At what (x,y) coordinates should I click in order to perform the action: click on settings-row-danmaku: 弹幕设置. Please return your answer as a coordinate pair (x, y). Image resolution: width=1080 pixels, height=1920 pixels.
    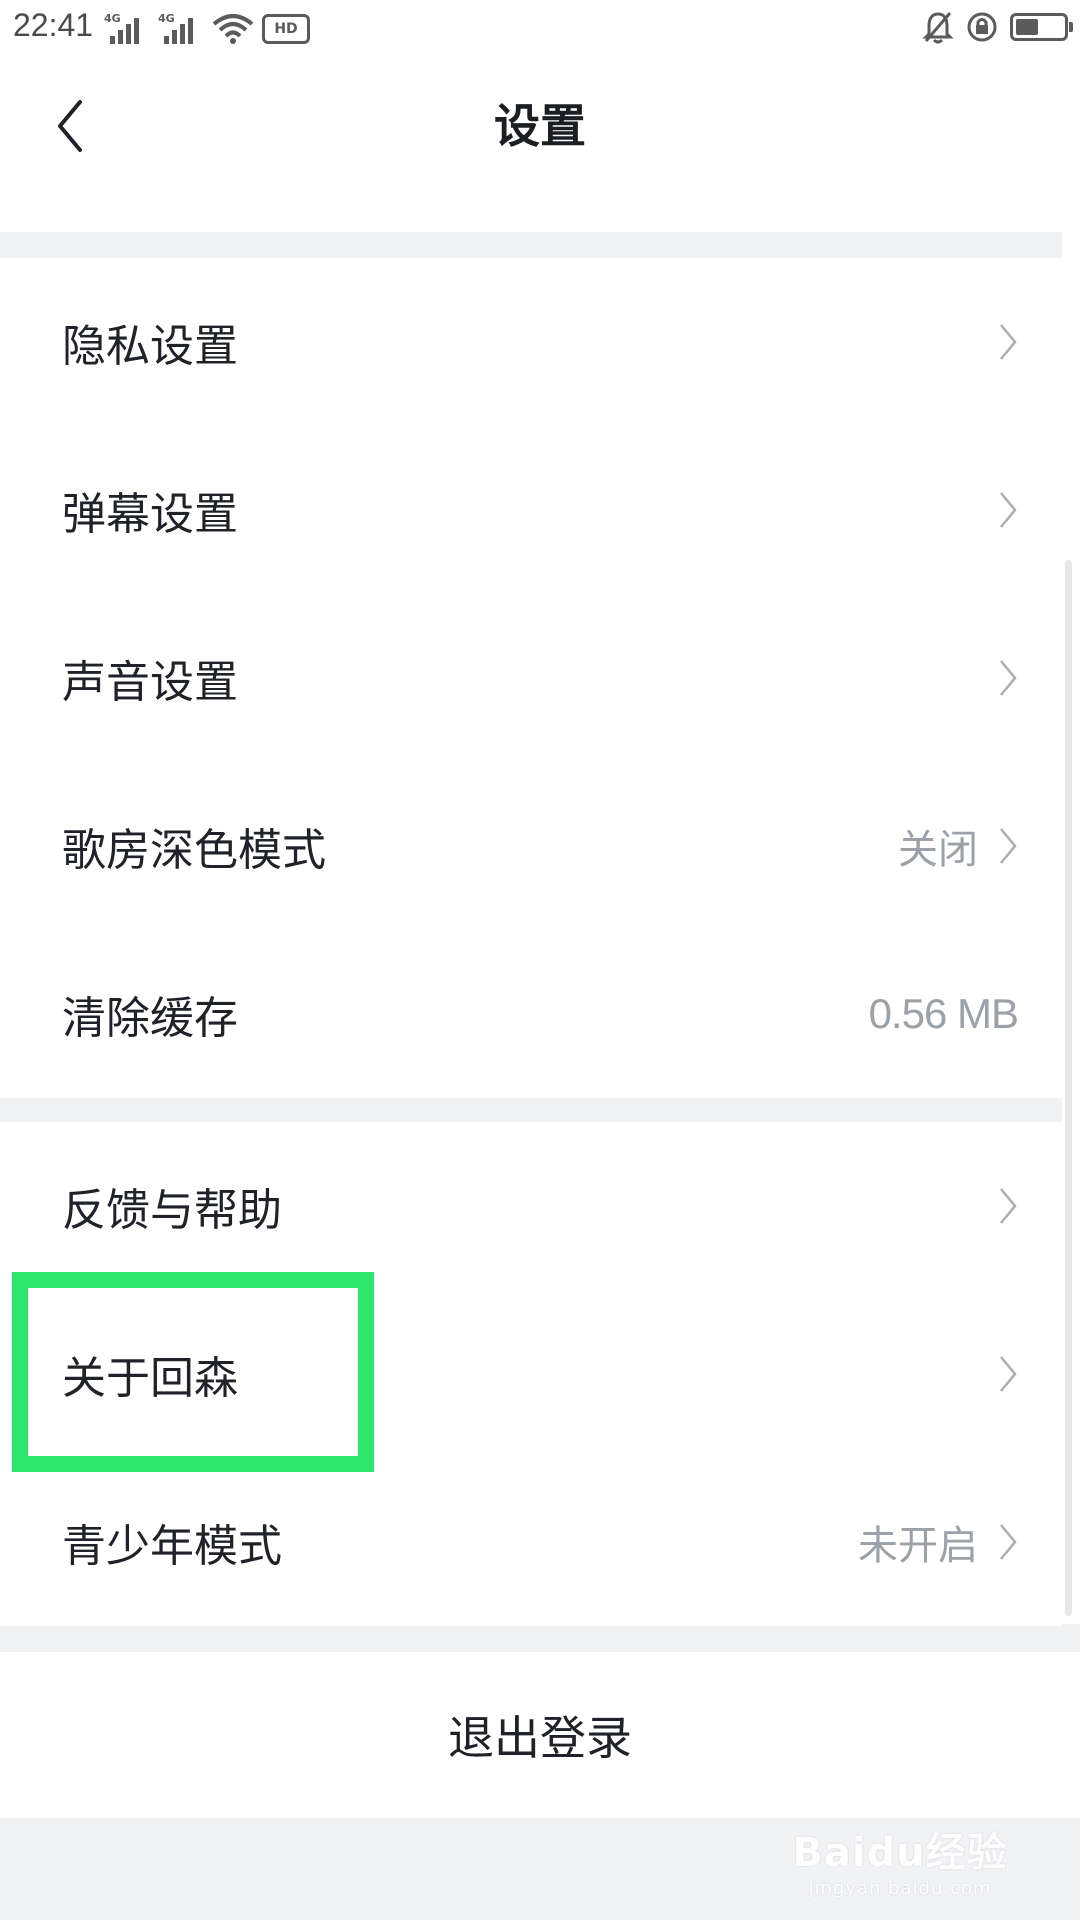
    Looking at the image, I should click on (531, 510).